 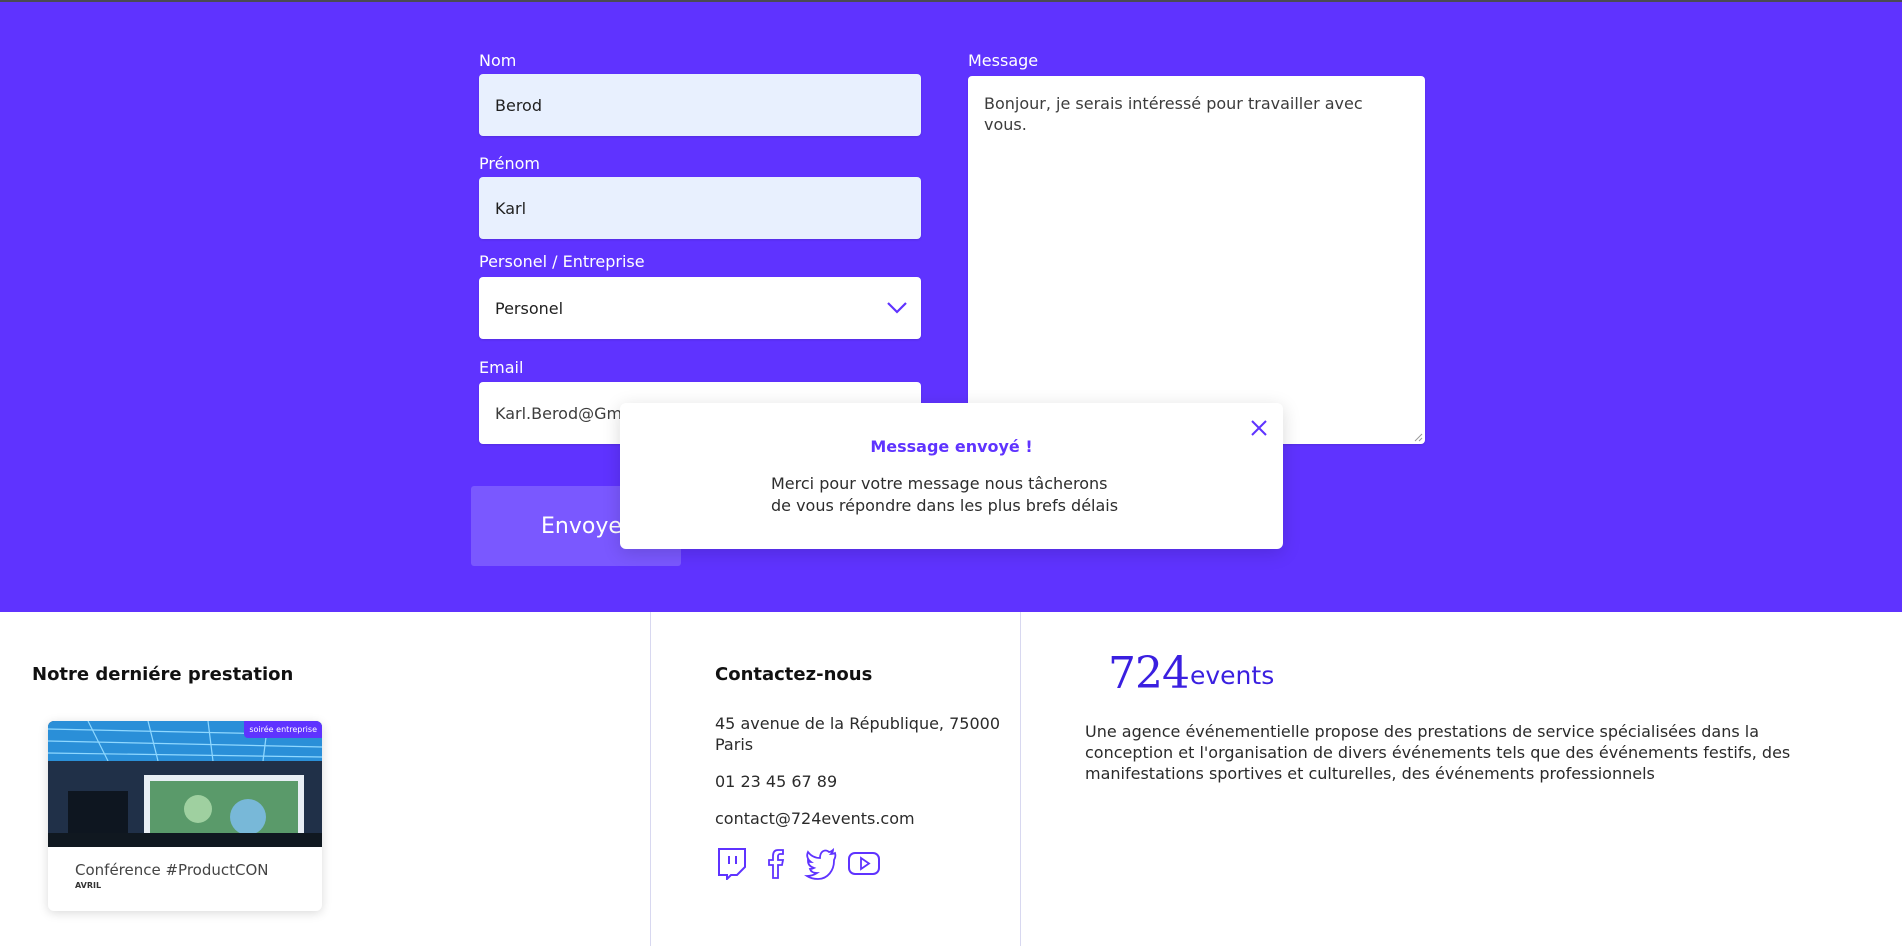 What do you see at coordinates (650, 779) in the screenshot?
I see `footer-divider-left` at bounding box center [650, 779].